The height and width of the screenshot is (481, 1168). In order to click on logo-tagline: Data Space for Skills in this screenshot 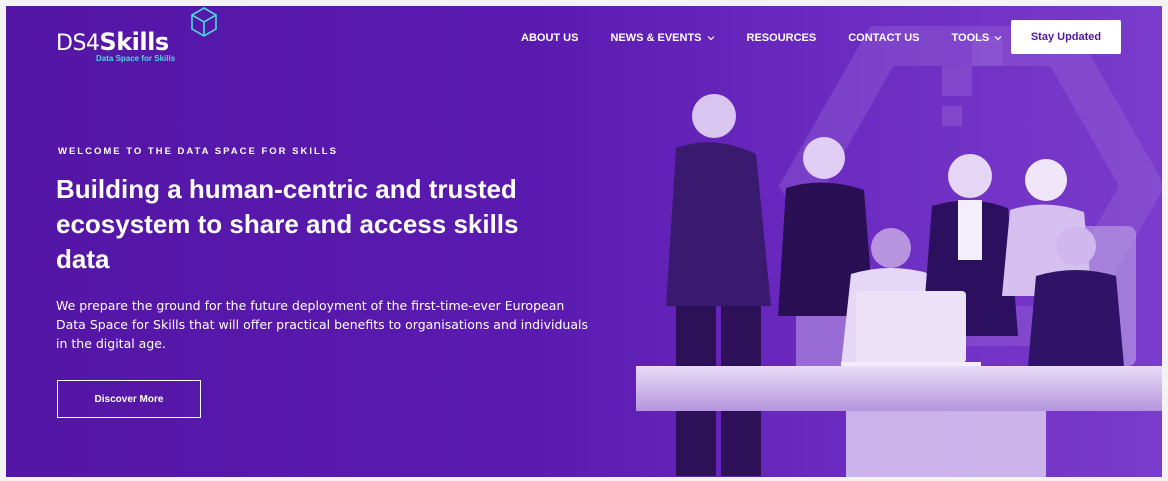, I will do `click(136, 58)`.